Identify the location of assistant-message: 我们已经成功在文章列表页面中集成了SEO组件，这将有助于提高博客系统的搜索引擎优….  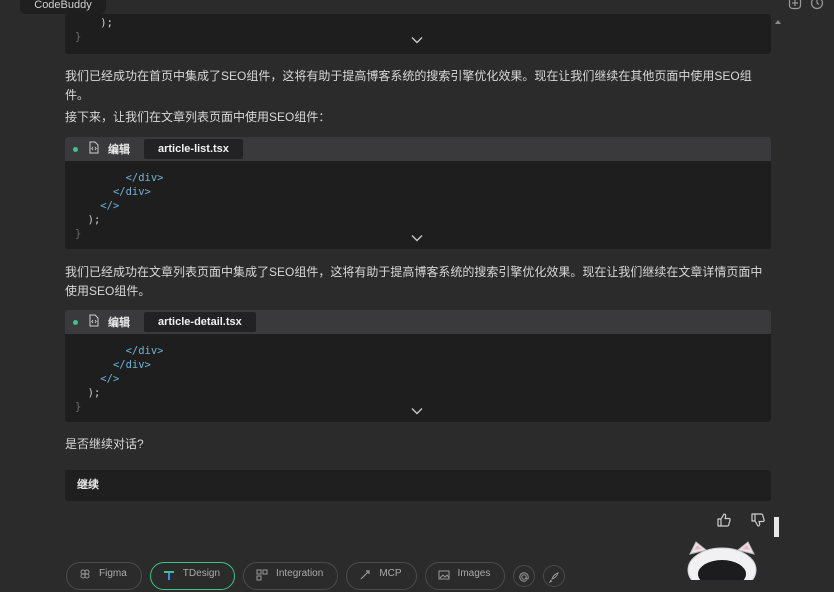
(414, 281).